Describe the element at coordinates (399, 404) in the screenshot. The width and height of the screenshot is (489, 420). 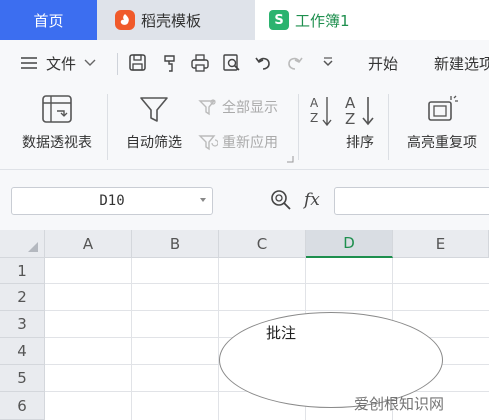
I see `watermark: 爱创根知识网` at that location.